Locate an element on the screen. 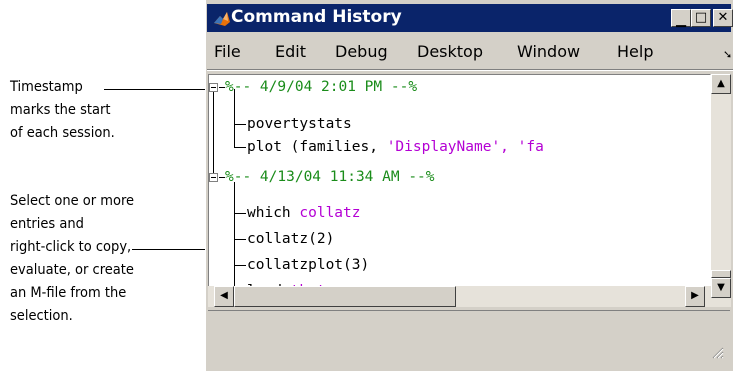 This screenshot has width=733, height=371. entry-command: collatz(2) is located at coordinates (291, 239).